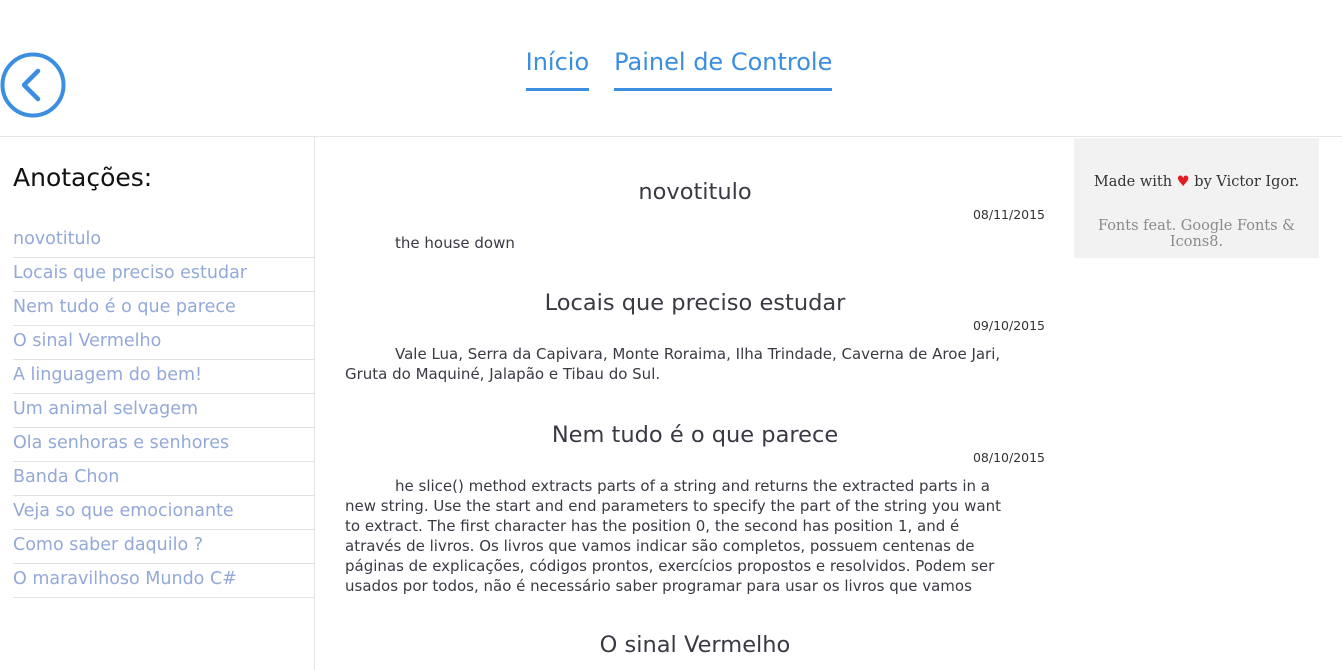  Describe the element at coordinates (1247, 182) in the screenshot. I see `author-label: by Victor Igor.` at that location.